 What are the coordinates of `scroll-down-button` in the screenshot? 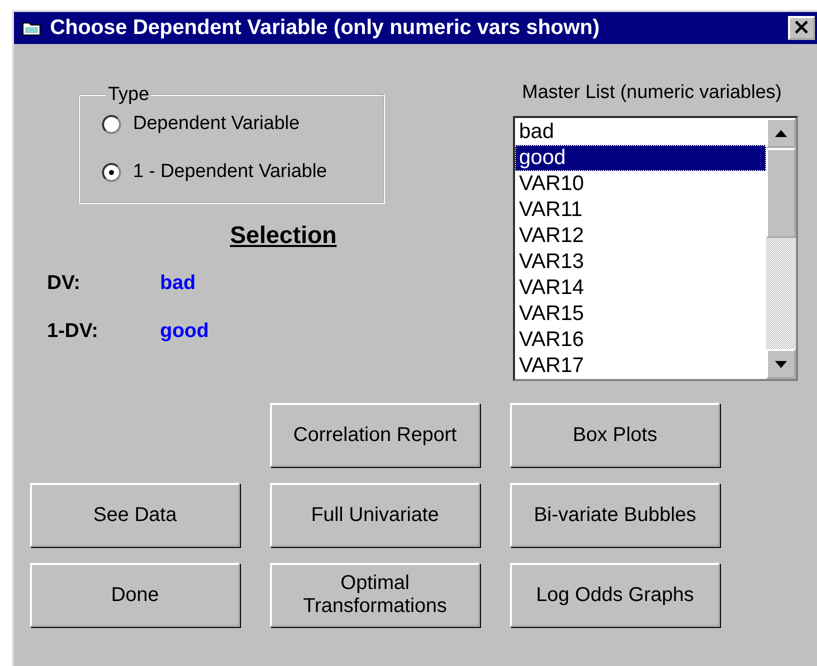 It's located at (781, 364).